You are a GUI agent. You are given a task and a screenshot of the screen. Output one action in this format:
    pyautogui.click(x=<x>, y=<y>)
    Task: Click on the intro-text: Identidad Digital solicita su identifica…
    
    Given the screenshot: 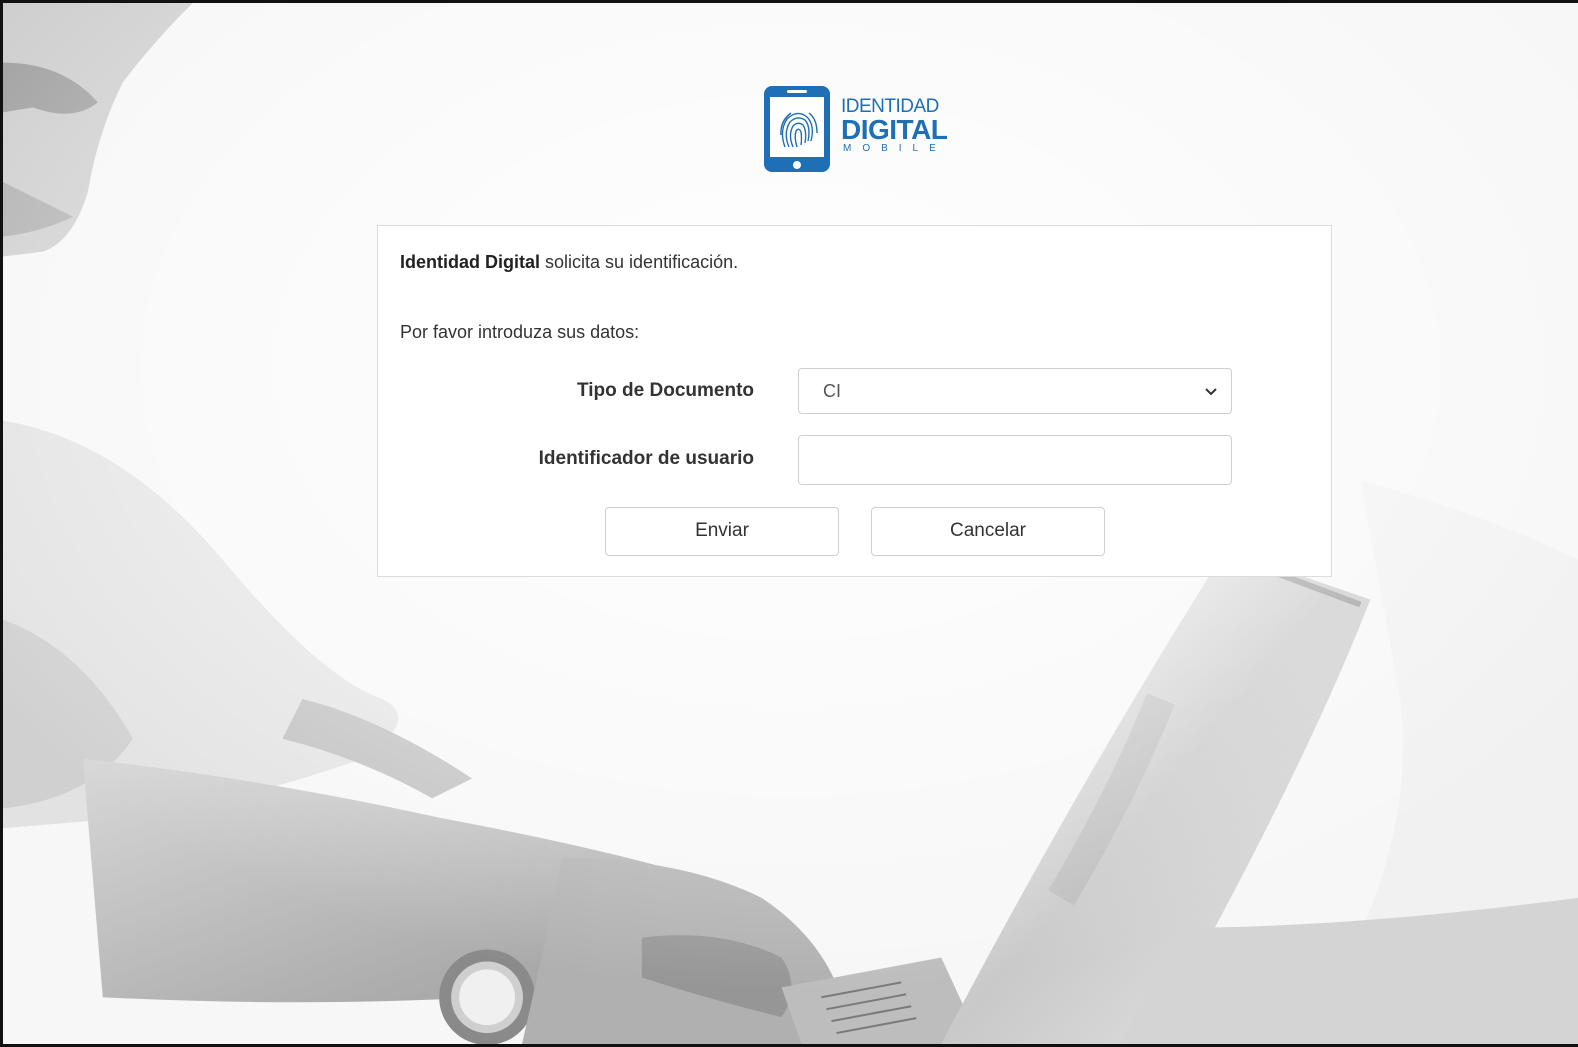 What is the action you would take?
    pyautogui.click(x=569, y=262)
    